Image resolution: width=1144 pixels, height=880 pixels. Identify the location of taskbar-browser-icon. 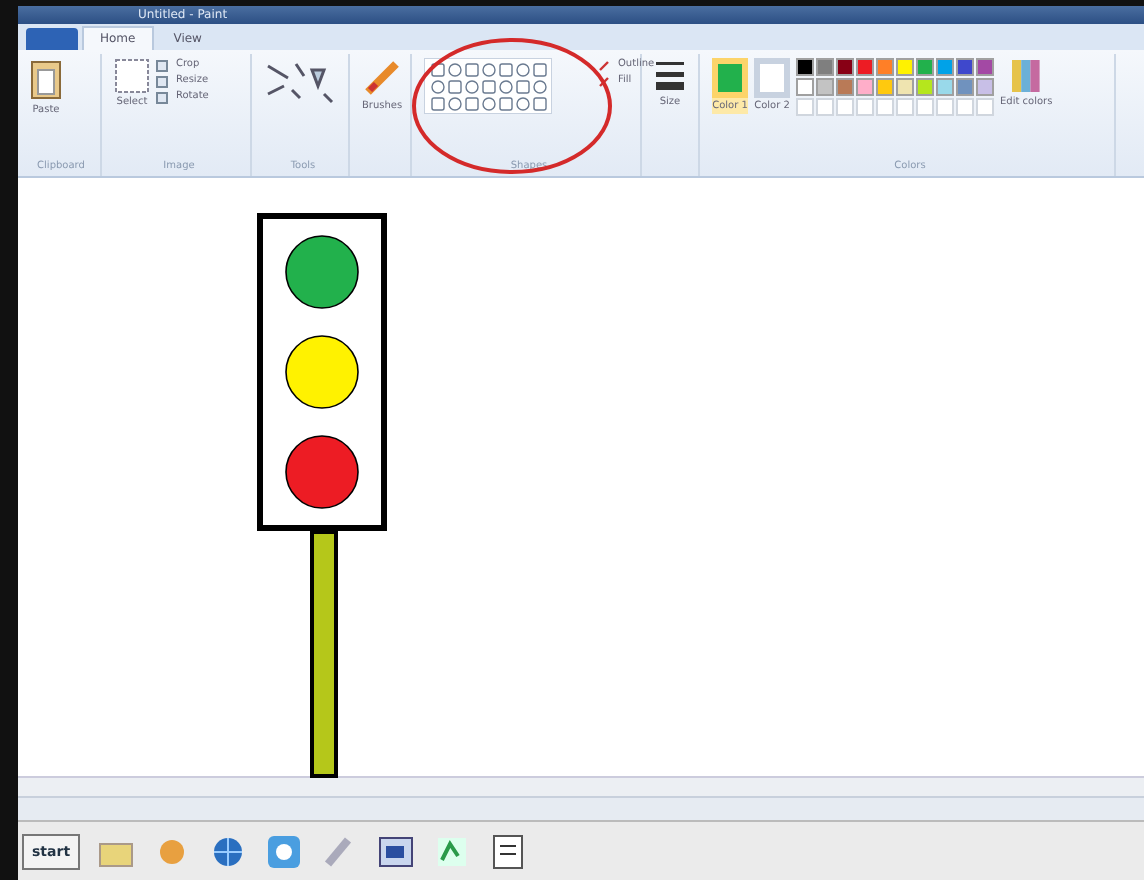
(284, 851).